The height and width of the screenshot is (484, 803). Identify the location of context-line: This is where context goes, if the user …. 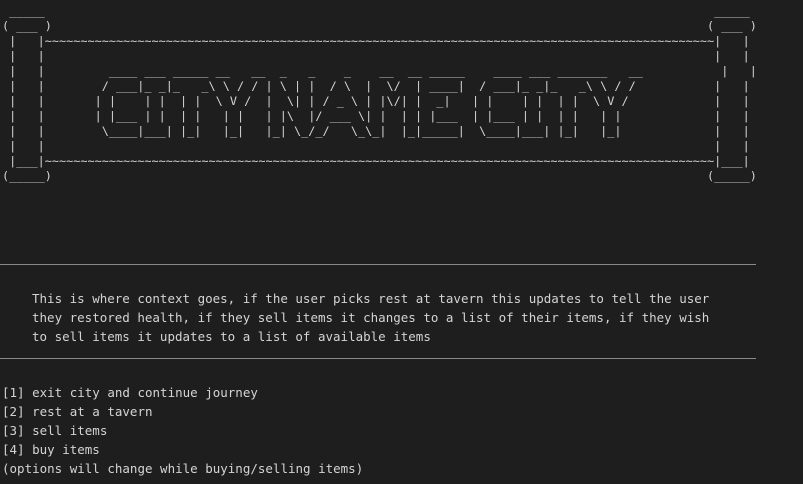
(371, 298).